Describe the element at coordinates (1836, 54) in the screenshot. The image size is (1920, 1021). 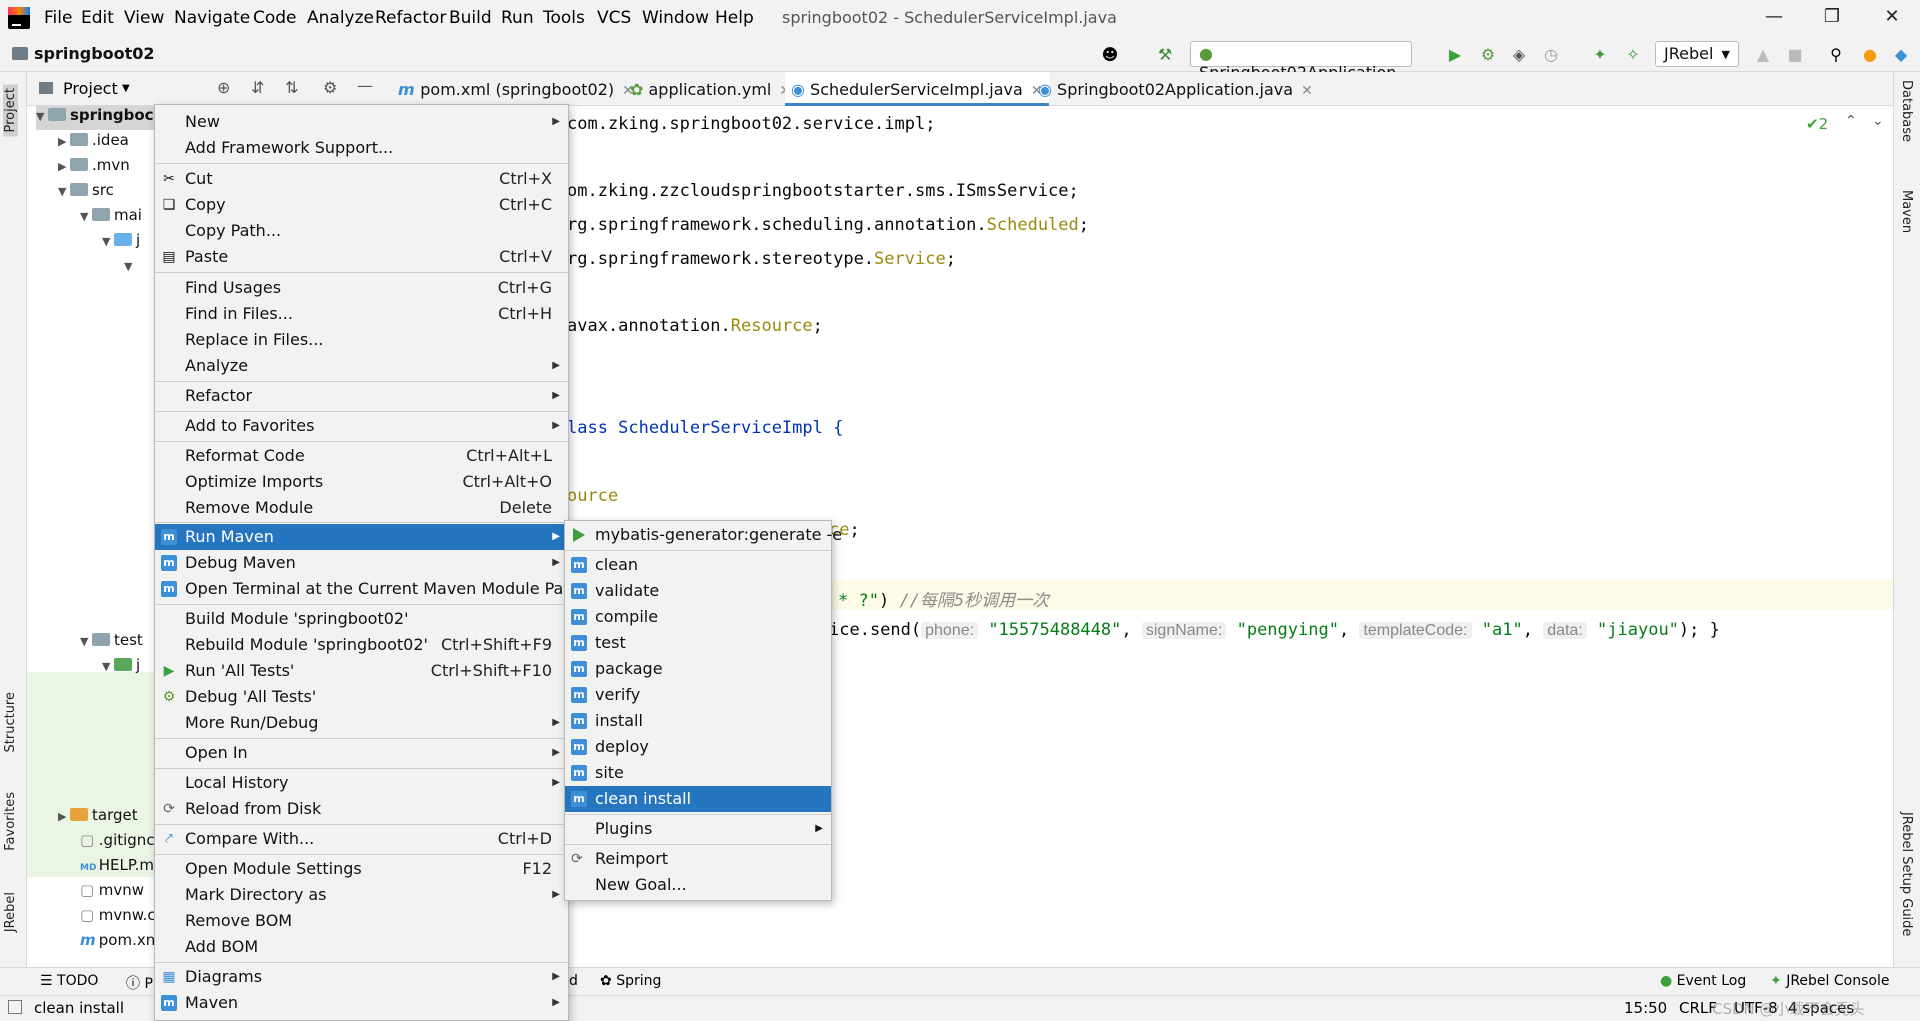
I see `search-icon: ⚲` at that location.